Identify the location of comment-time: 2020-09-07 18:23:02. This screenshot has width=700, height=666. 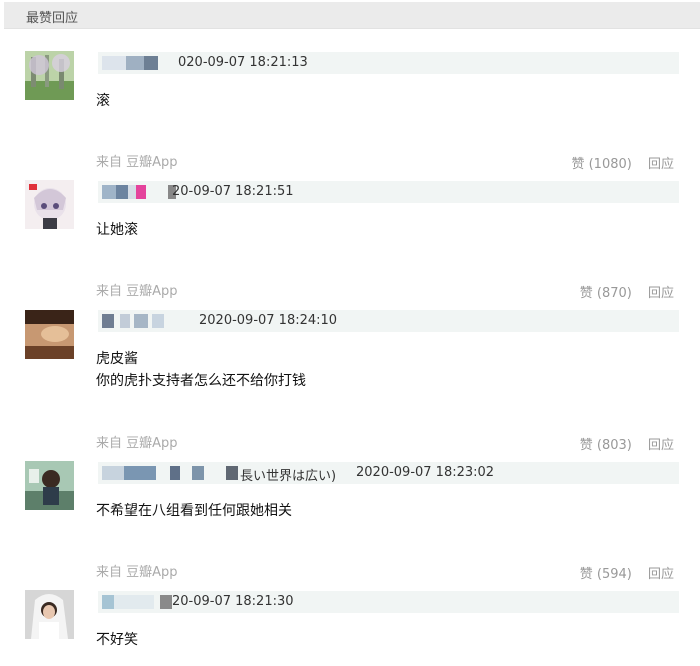
(425, 472).